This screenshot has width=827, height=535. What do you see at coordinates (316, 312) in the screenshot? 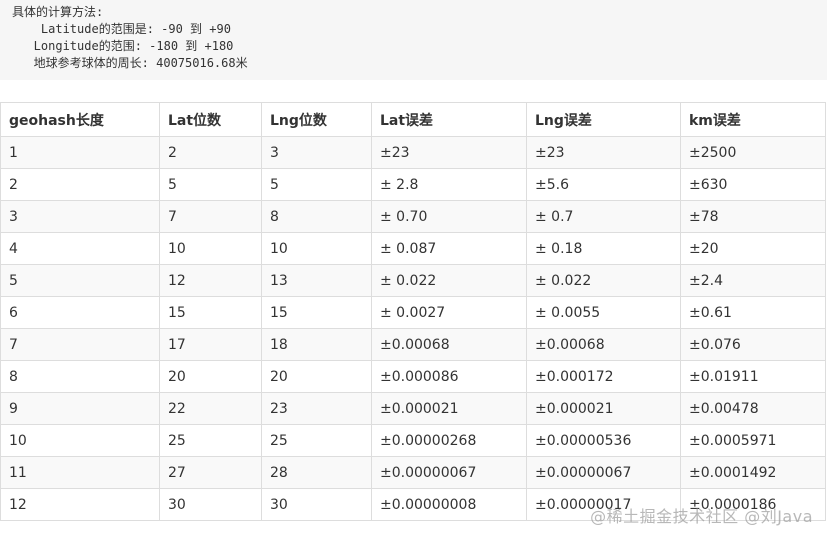
I see `cell-lng-bits: 15` at bounding box center [316, 312].